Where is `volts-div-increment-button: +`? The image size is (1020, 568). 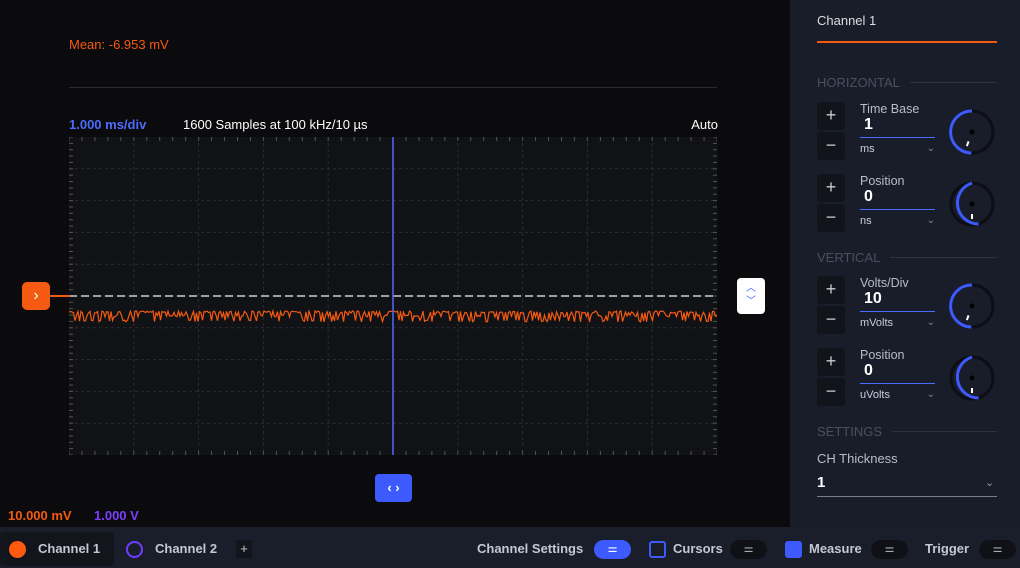
volts-div-increment-button: + is located at coordinates (831, 290).